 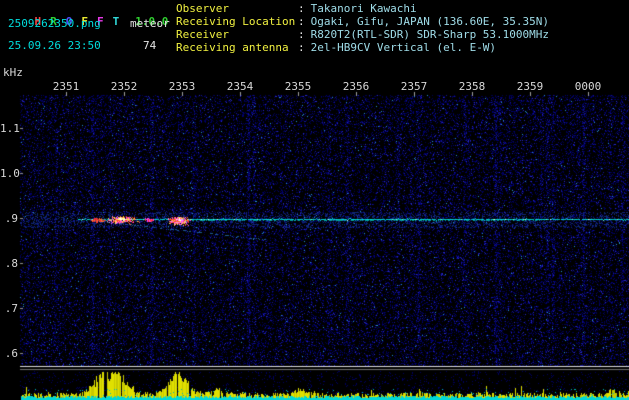 What do you see at coordinates (430, 21) in the screenshot?
I see `station-value: Ogaki, Gifu, JAPAN (136.60E, 35.35N)` at bounding box center [430, 21].